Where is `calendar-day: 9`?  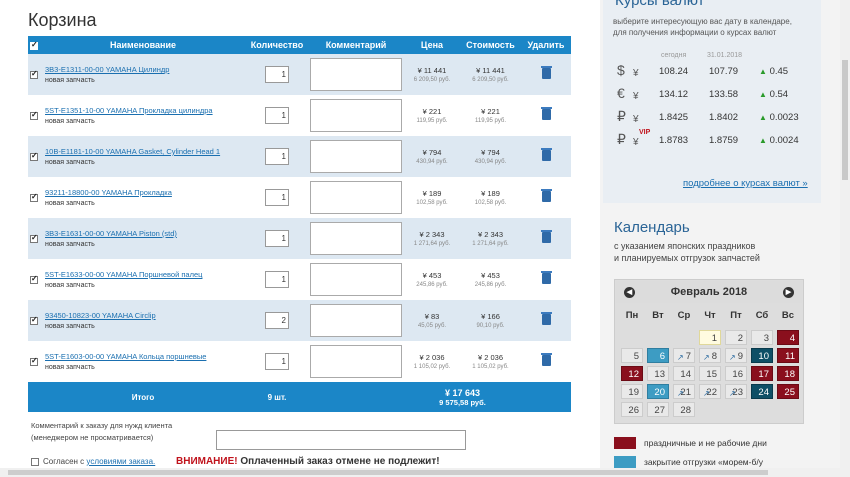
calendar-day: 9 is located at coordinates (736, 356).